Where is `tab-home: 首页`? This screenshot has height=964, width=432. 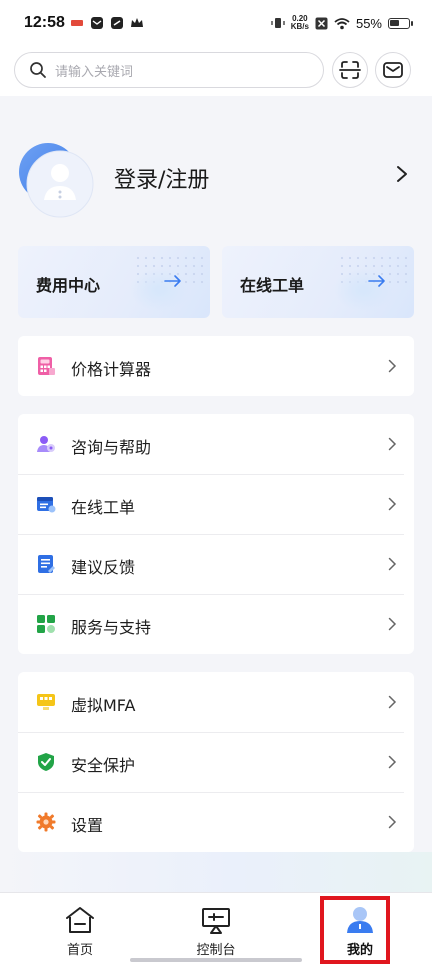 tab-home: 首页 is located at coordinates (80, 928).